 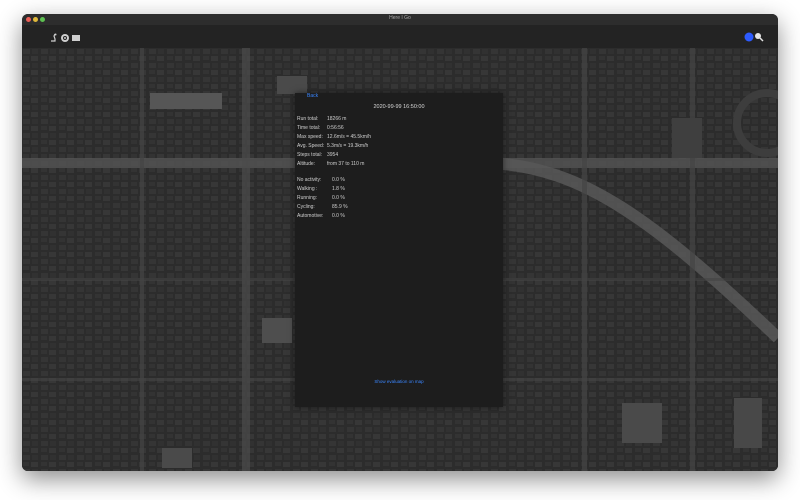 What do you see at coordinates (309, 180) in the screenshot?
I see `activity-label: No activity:` at bounding box center [309, 180].